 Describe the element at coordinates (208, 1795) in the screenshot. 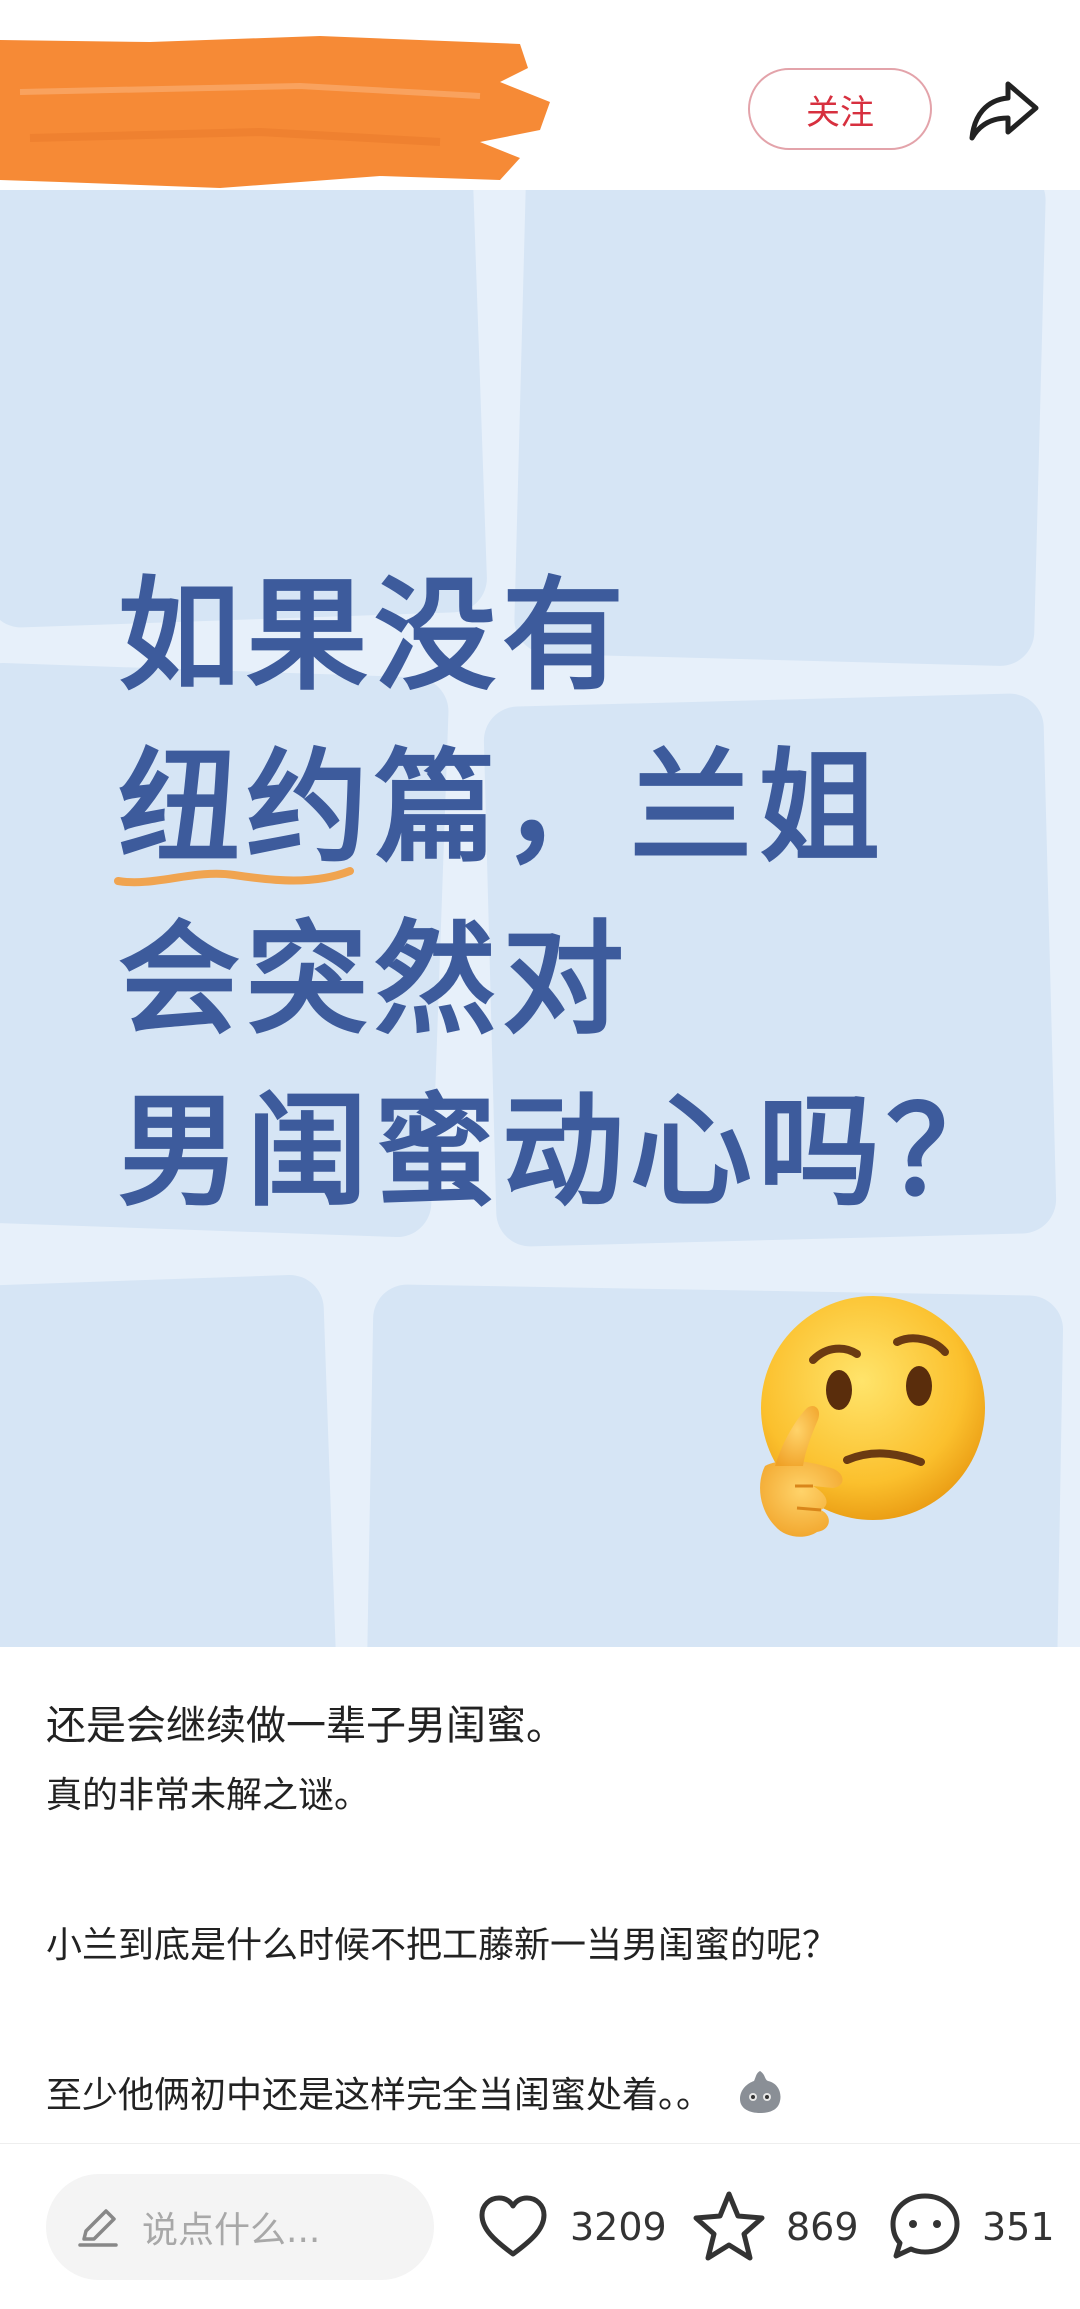

I see `post-paragraph: 真的非常未解之谜。` at that location.